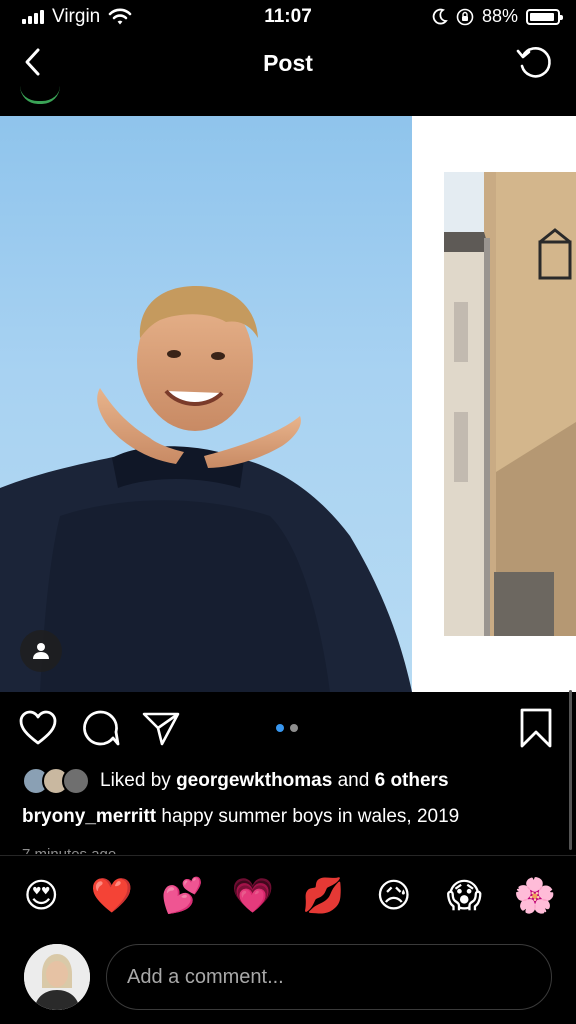 The image size is (576, 1024). What do you see at coordinates (112, 896) in the screenshot?
I see `reaction-red-heart: ❤️` at bounding box center [112, 896].